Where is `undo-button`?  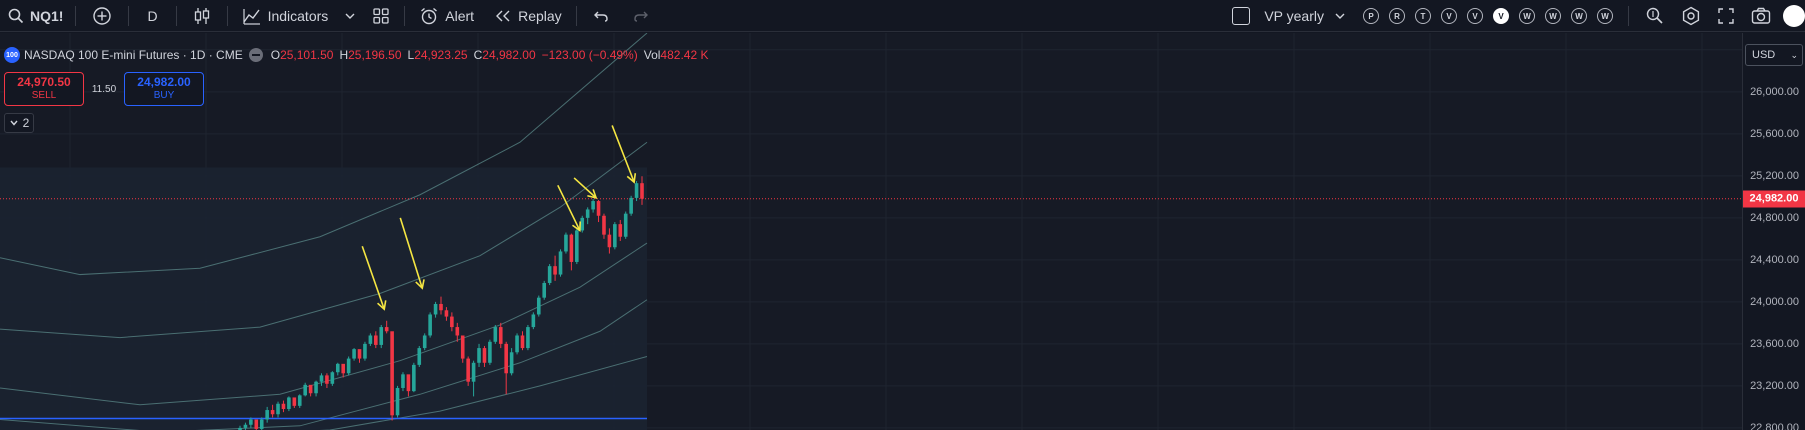 undo-button is located at coordinates (601, 16).